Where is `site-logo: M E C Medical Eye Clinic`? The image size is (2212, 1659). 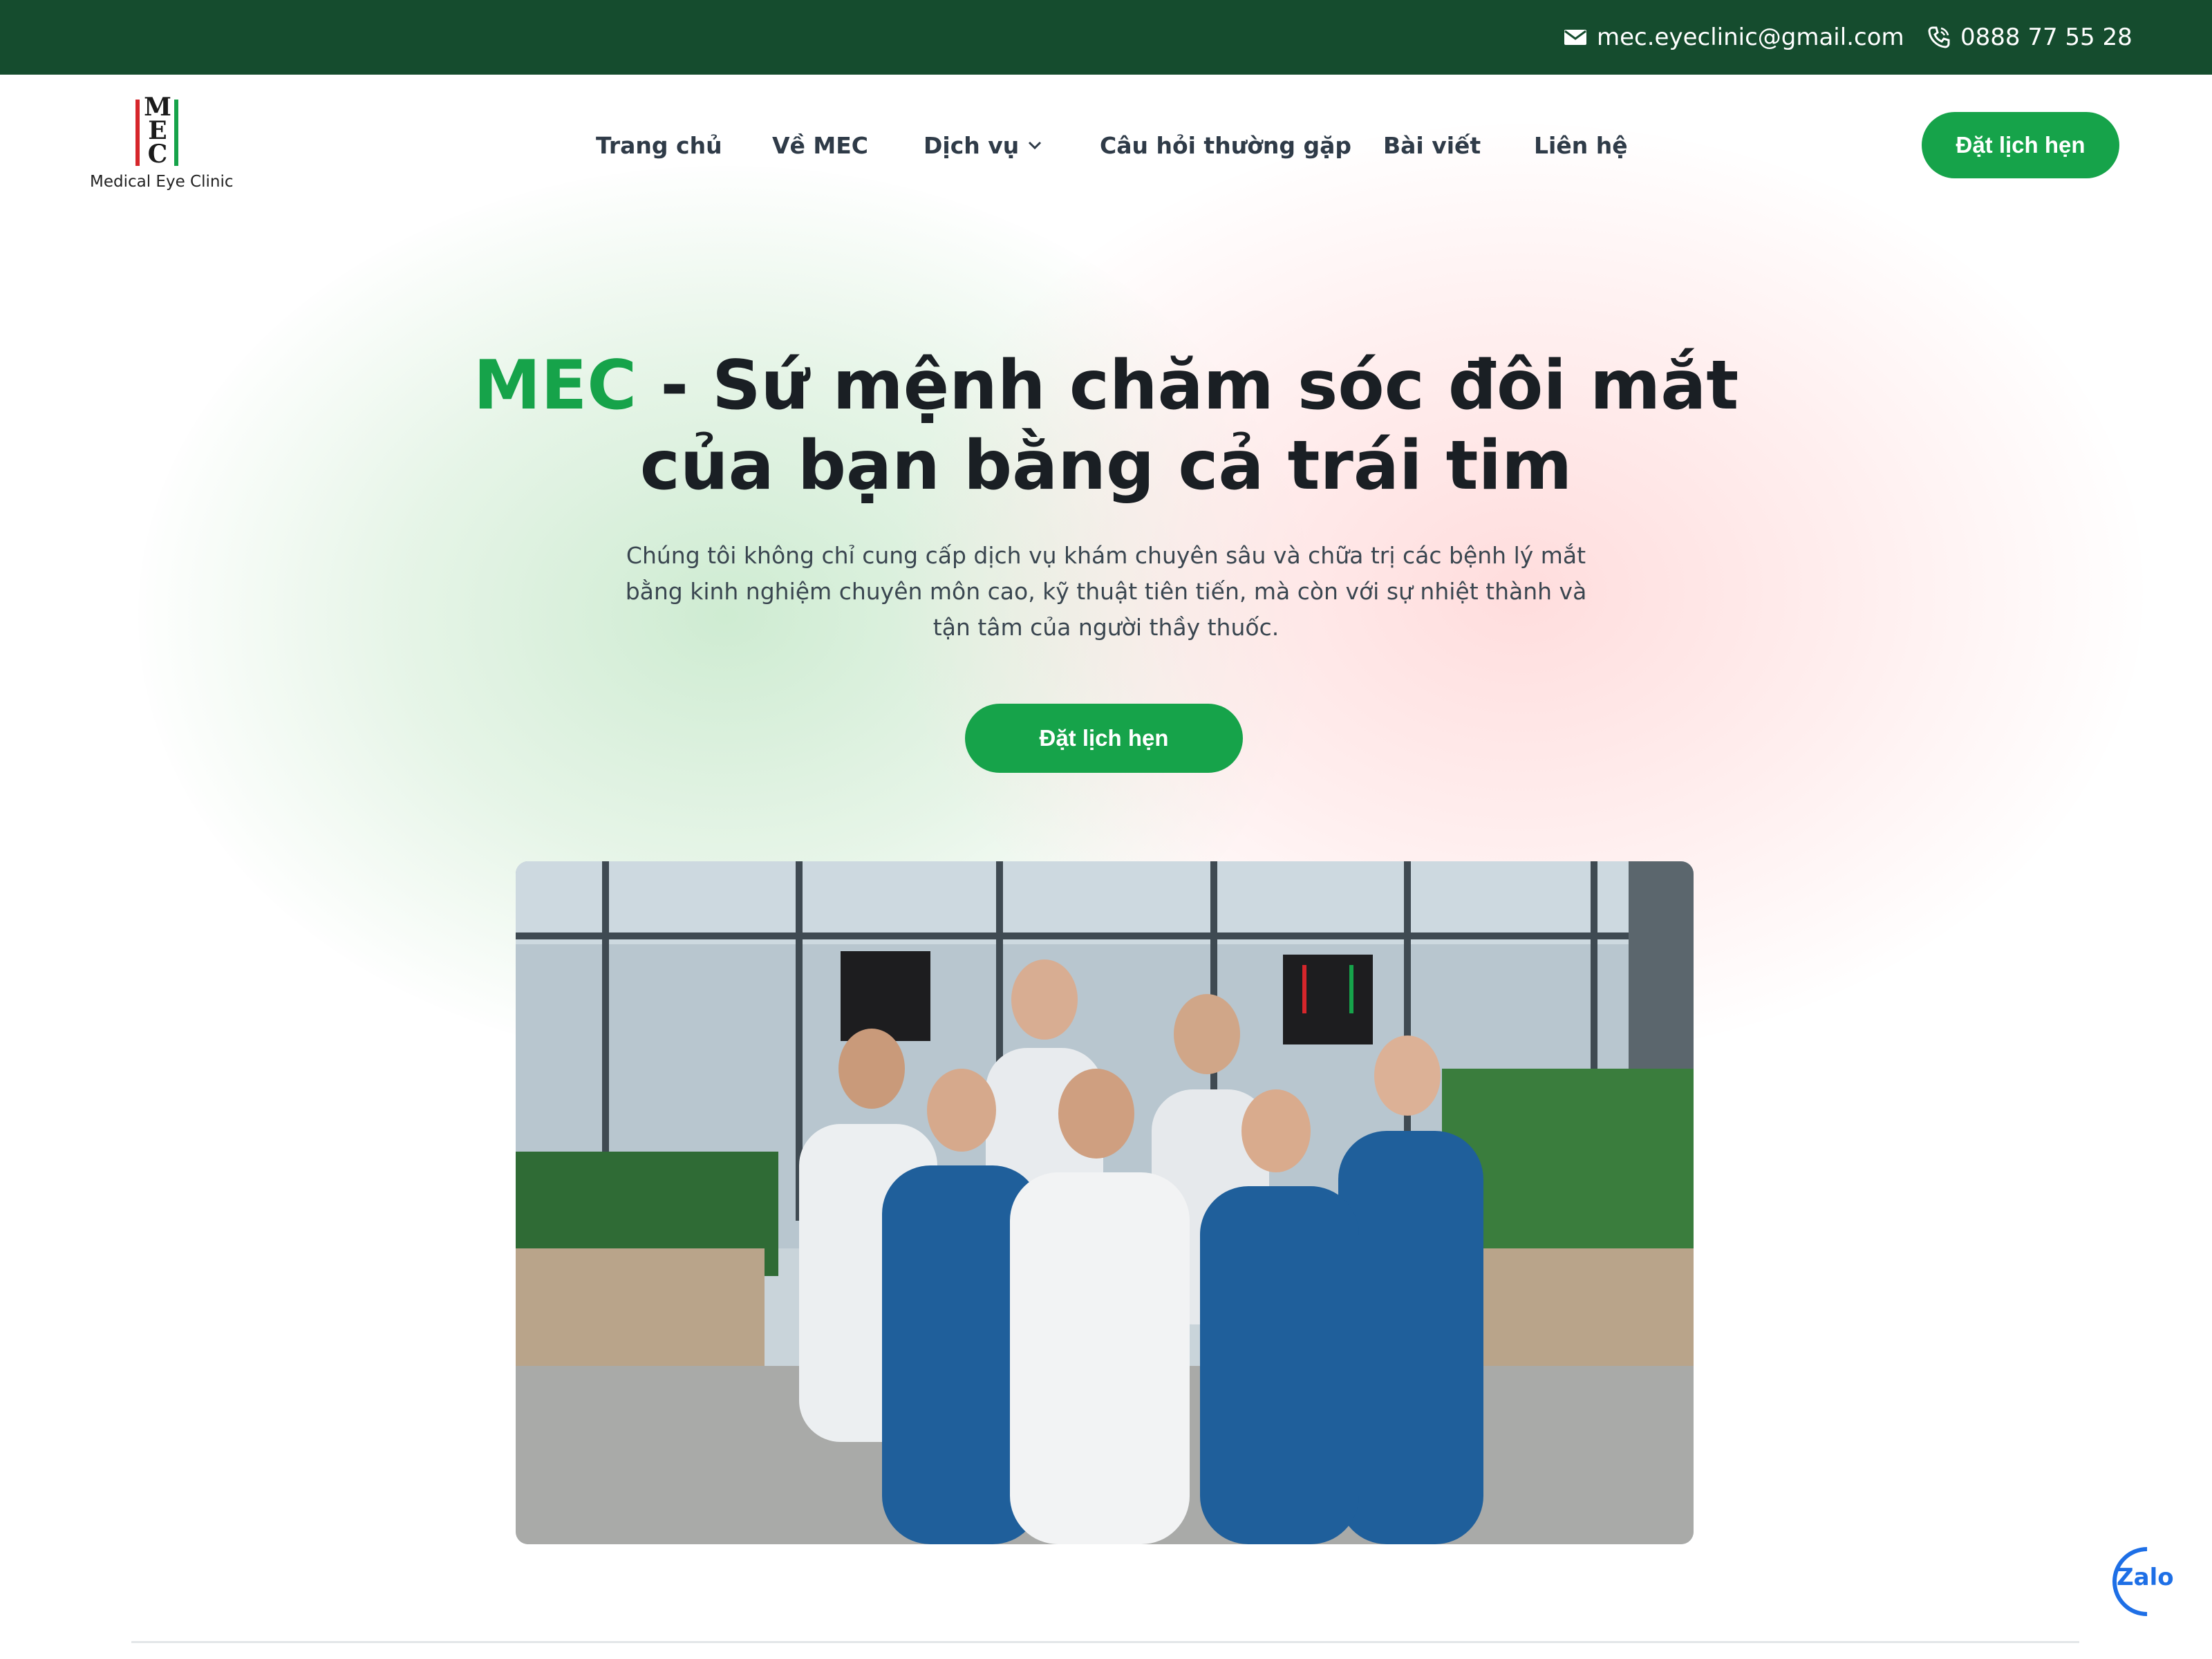 site-logo: M E C Medical Eye Clinic is located at coordinates (162, 144).